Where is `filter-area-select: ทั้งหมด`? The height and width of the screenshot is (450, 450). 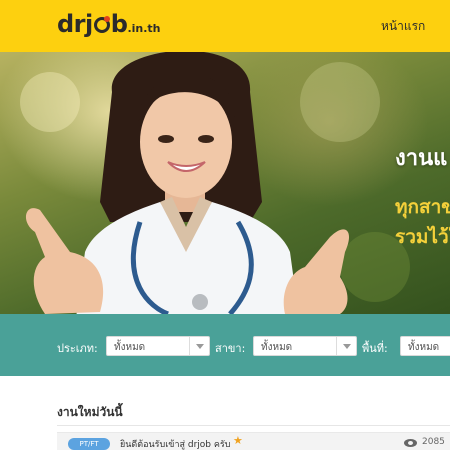 filter-area-select: ทั้งหมด is located at coordinates (425, 346).